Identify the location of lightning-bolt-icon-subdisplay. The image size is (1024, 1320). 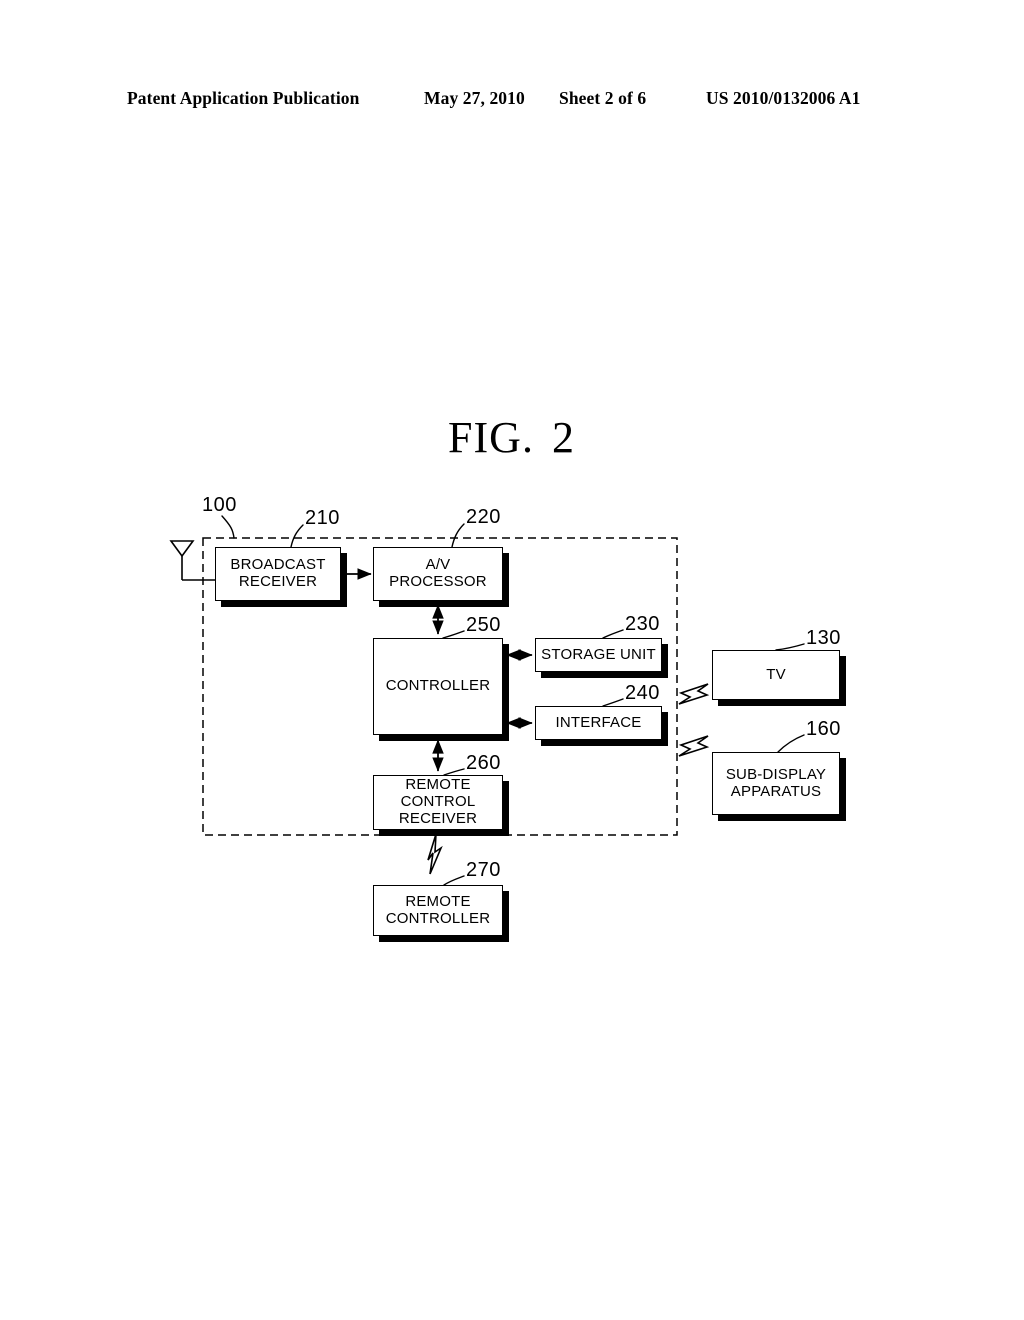
(694, 746).